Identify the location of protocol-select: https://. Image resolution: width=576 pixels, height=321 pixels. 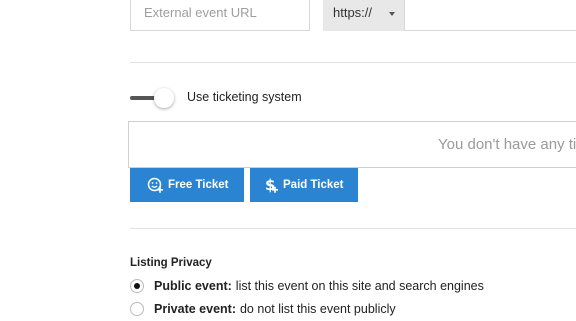
(364, 15).